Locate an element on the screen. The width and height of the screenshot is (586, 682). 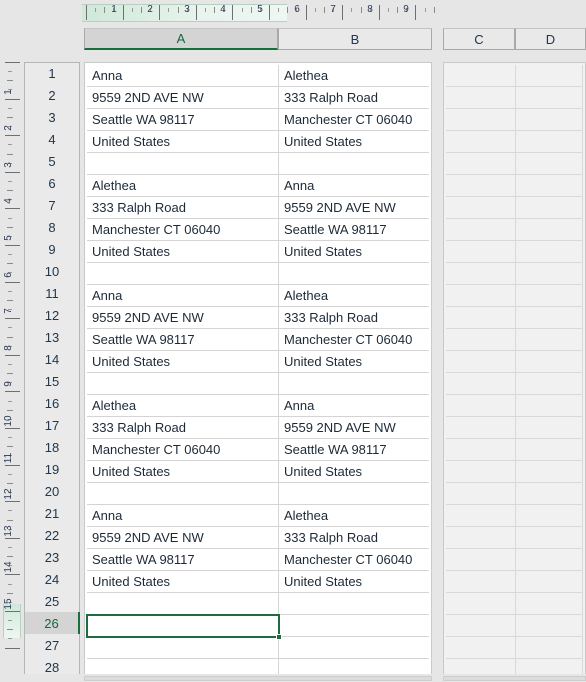
cell-A20 is located at coordinates (183, 494).